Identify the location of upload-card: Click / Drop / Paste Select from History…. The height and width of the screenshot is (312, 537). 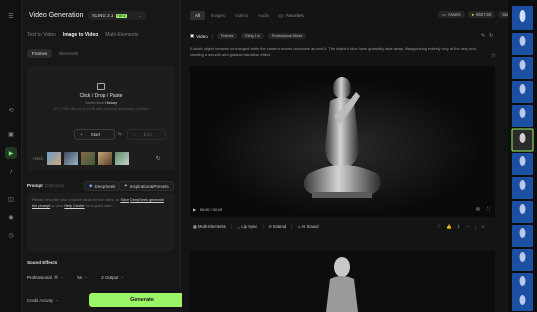
(101, 118).